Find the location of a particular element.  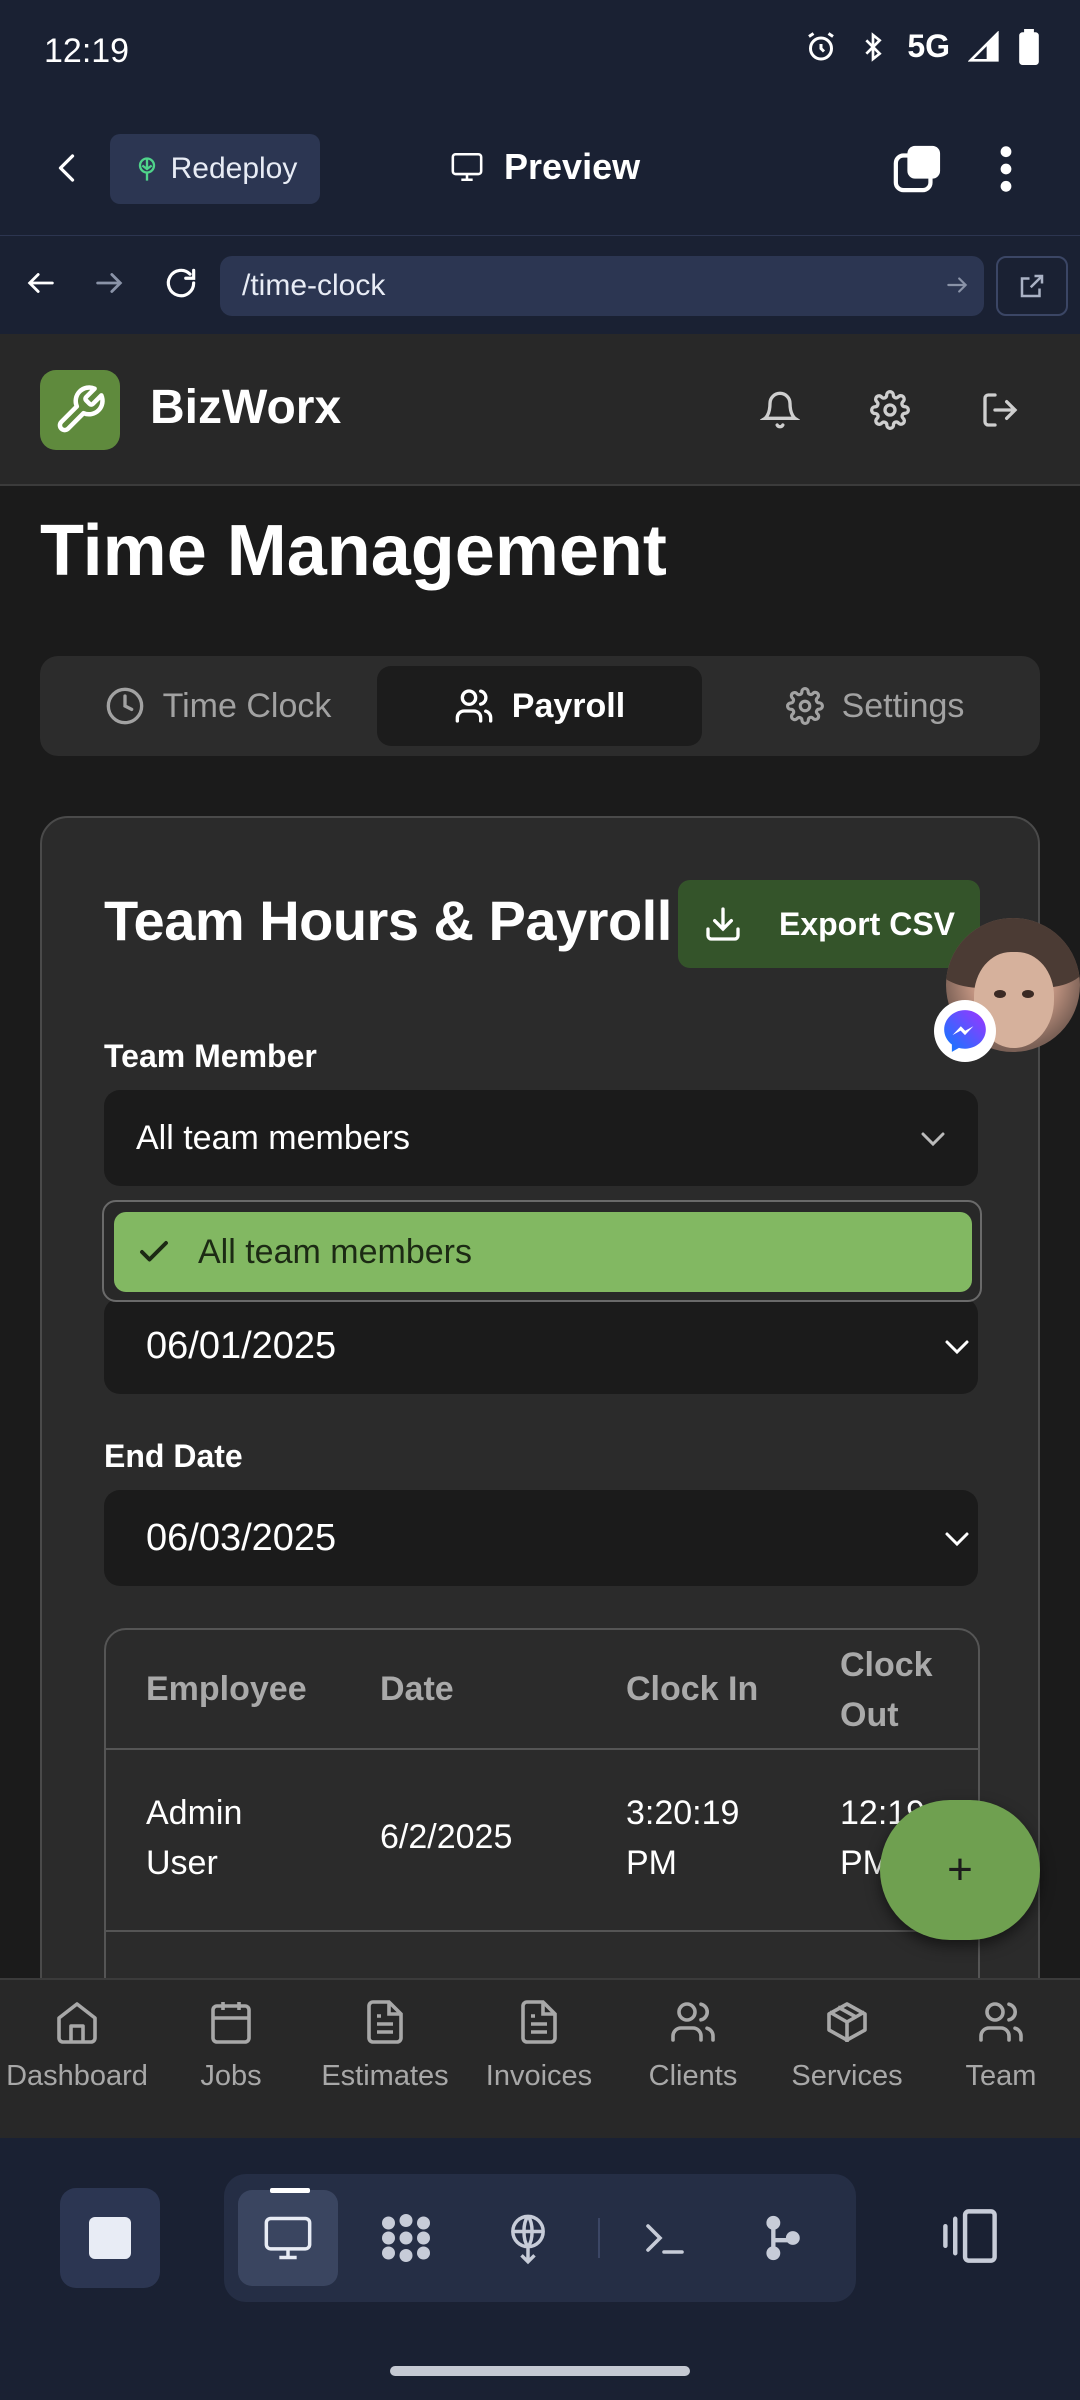

cell-clock-in: 3:20:19 PM is located at coordinates (683, 1838).